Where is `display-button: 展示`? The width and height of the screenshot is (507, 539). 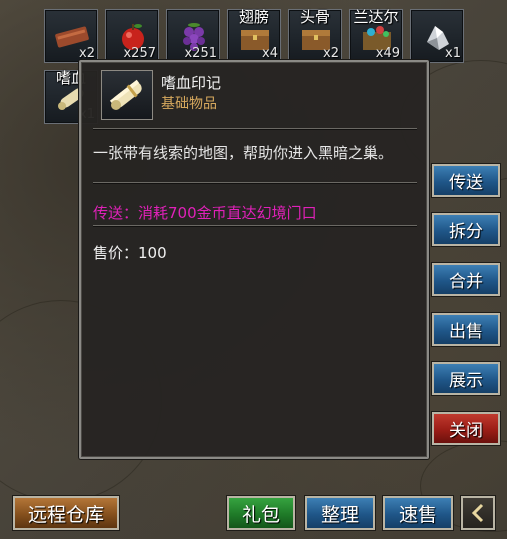 display-button: 展示 is located at coordinates (466, 378).